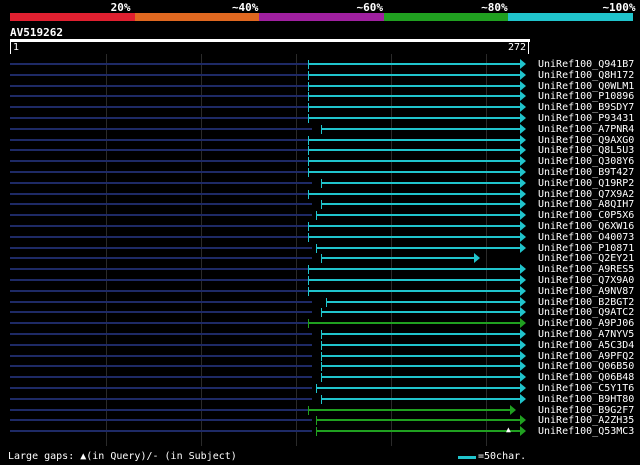 Image resolution: width=640 pixels, height=465 pixels. Describe the element at coordinates (586, 420) in the screenshot. I see `hit-label: UniRef100_A2ZH35` at that location.